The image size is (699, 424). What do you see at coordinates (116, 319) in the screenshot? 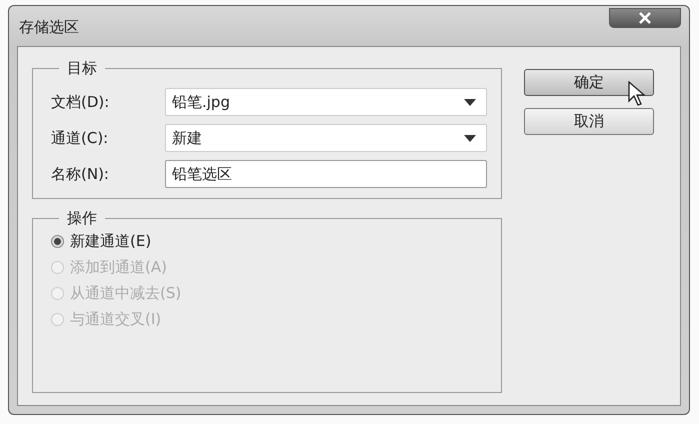
I see `radio-label: 与通道交叉(I)` at bounding box center [116, 319].